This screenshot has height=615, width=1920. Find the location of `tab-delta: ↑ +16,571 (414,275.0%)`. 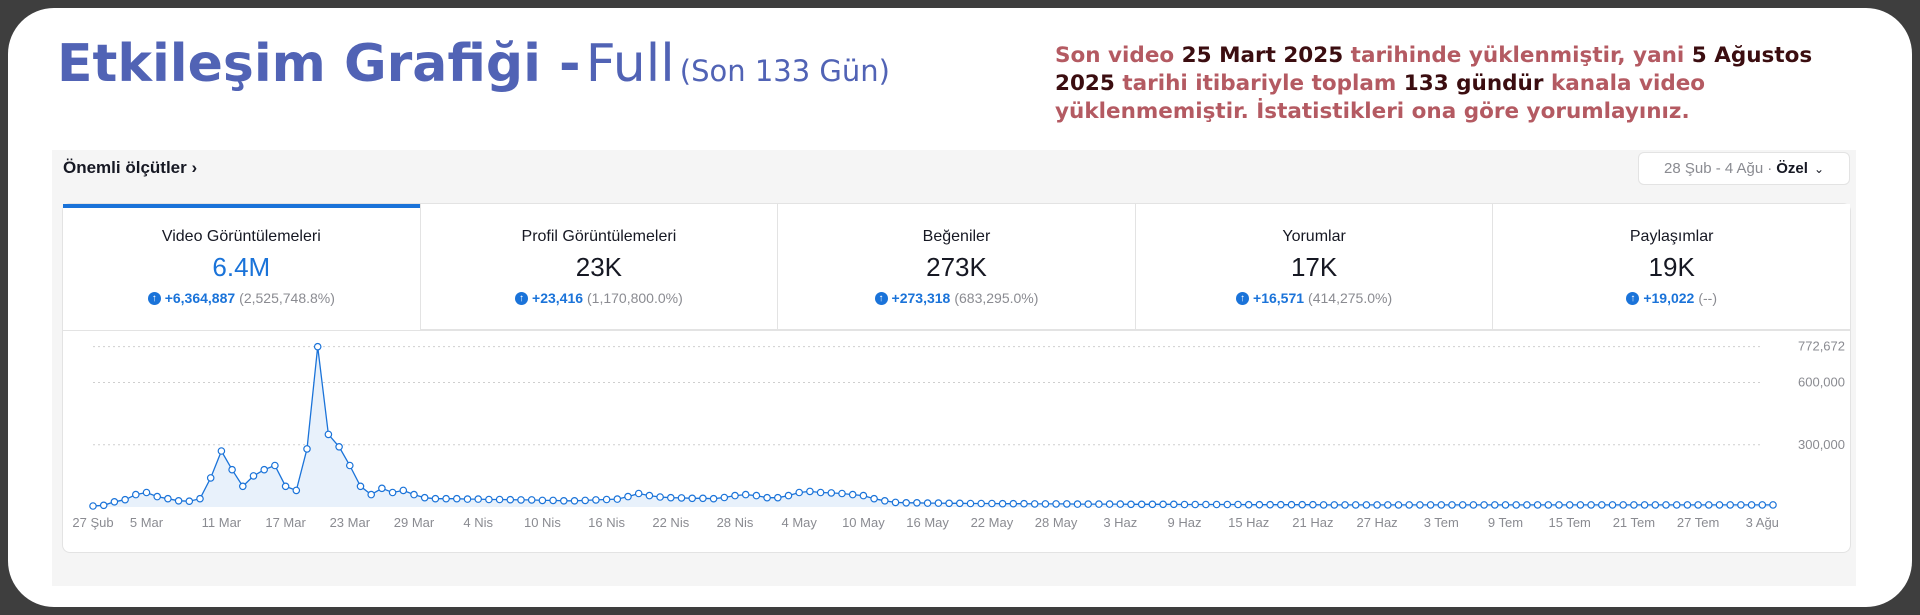

tab-delta: ↑ +16,571 (414,275.0%) is located at coordinates (1314, 298).